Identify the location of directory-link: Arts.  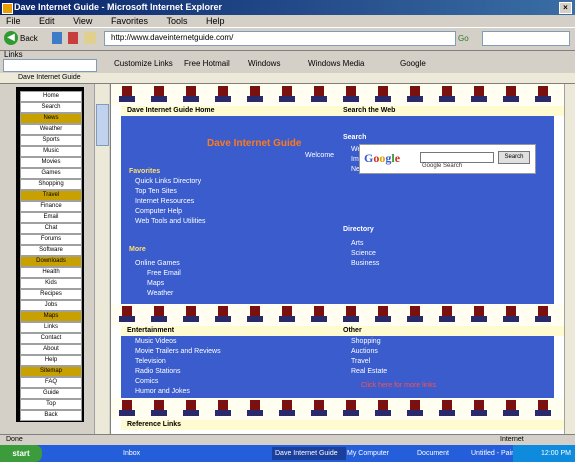
(357, 243).